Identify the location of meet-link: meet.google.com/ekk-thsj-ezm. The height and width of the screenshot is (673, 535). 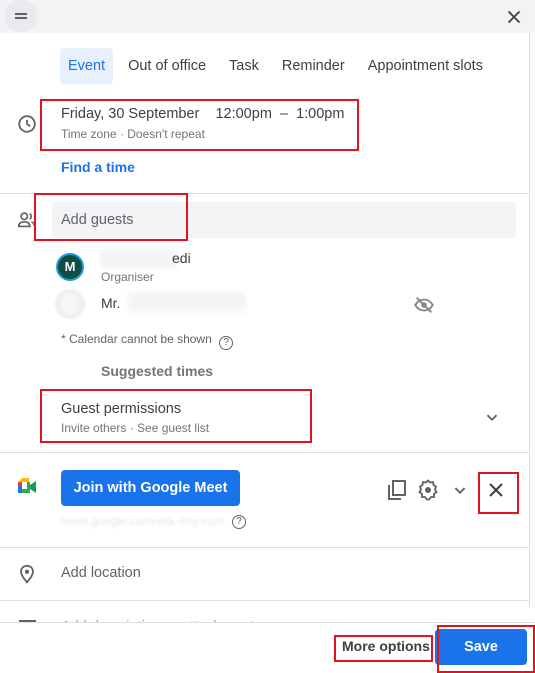
(142, 521).